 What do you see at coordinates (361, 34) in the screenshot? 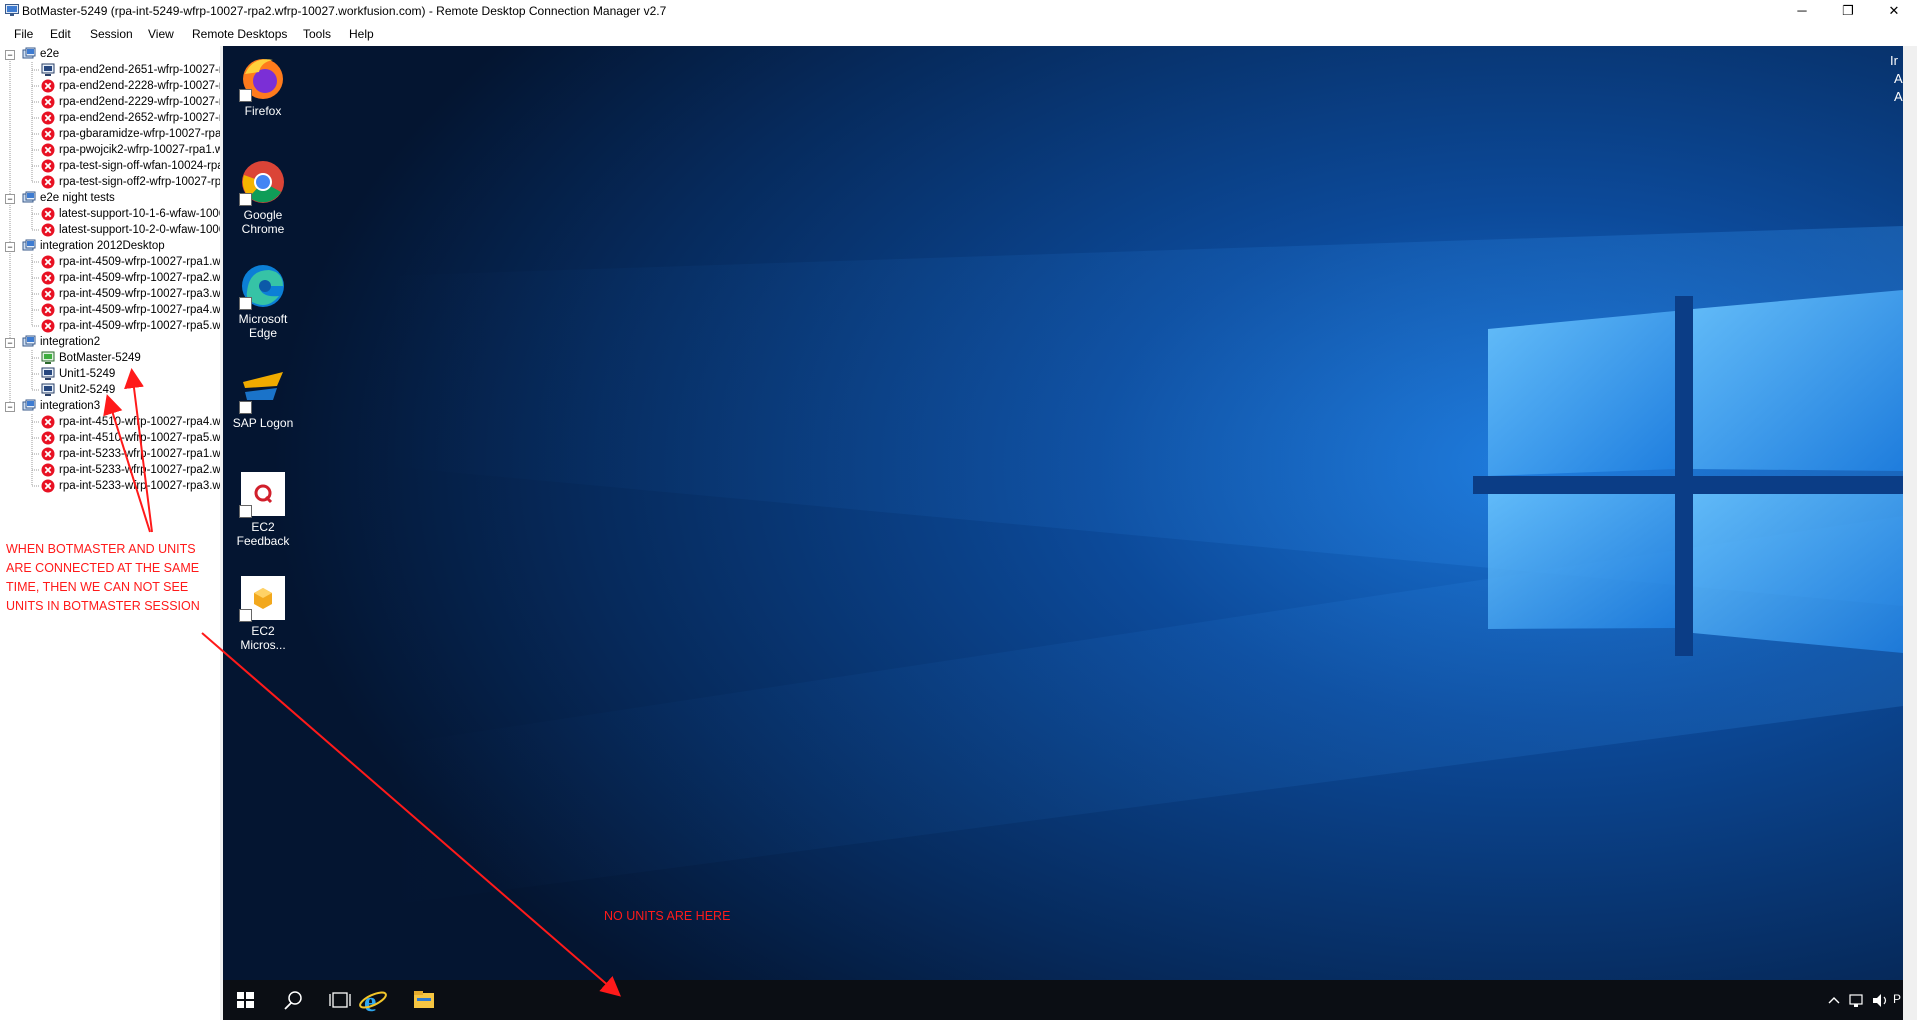
I see `menu-help: Help` at bounding box center [361, 34].